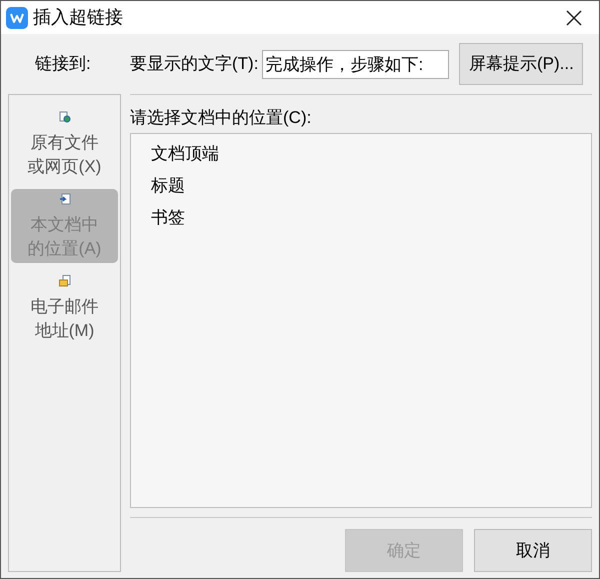  I want to click on close-icon, so click(574, 18).